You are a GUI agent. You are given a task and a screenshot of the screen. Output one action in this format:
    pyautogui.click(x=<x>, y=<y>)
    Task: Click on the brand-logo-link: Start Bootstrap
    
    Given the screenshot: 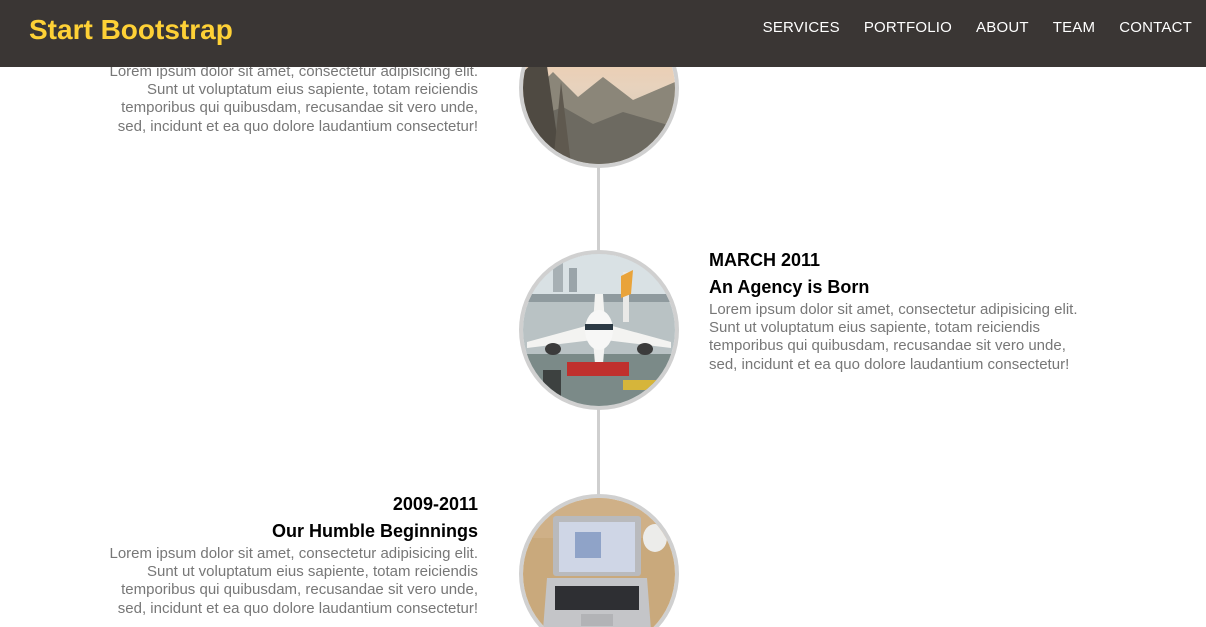 What is the action you would take?
    pyautogui.click(x=131, y=30)
    